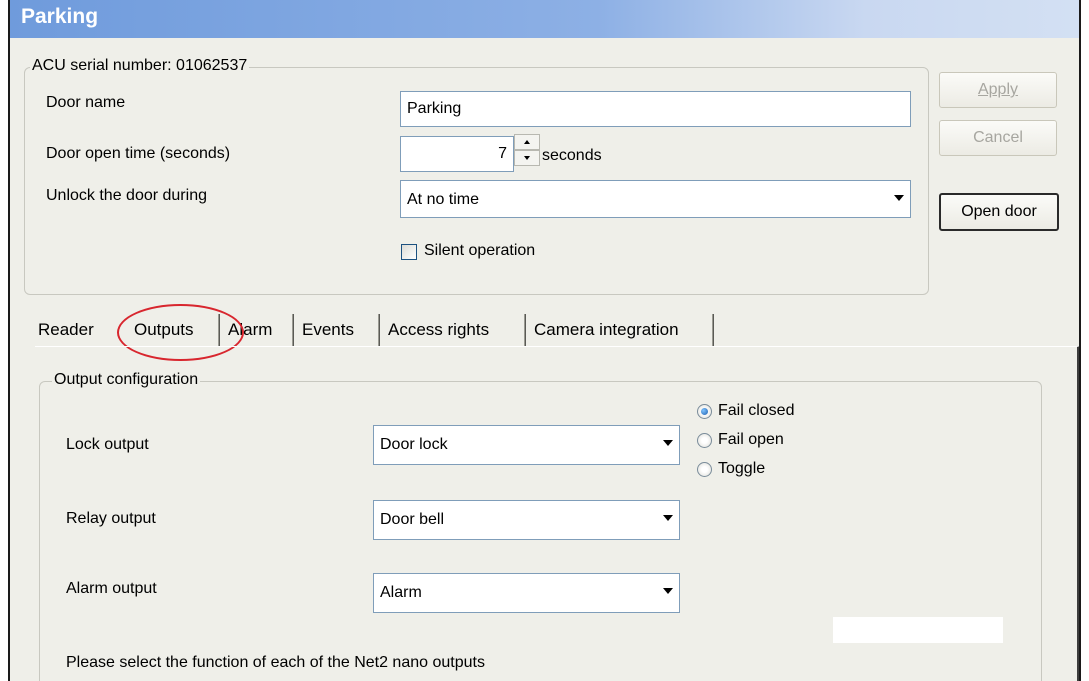 Image resolution: width=1089 pixels, height=681 pixels. What do you see at coordinates (527, 142) in the screenshot?
I see `spin-up-icon` at bounding box center [527, 142].